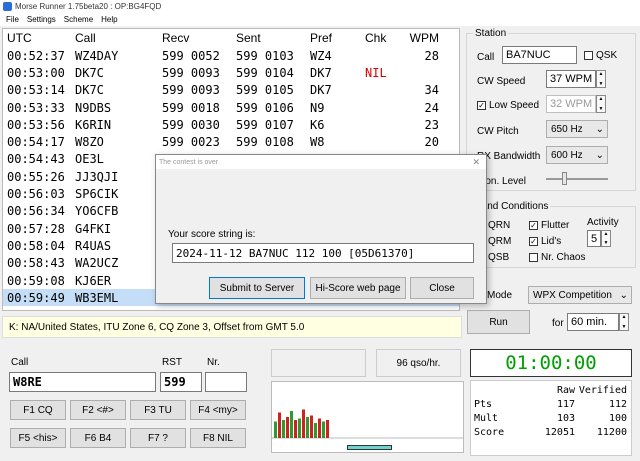 This screenshot has width=640, height=461. I want to click on log-cell-call: YO6CFB, so click(97, 211).